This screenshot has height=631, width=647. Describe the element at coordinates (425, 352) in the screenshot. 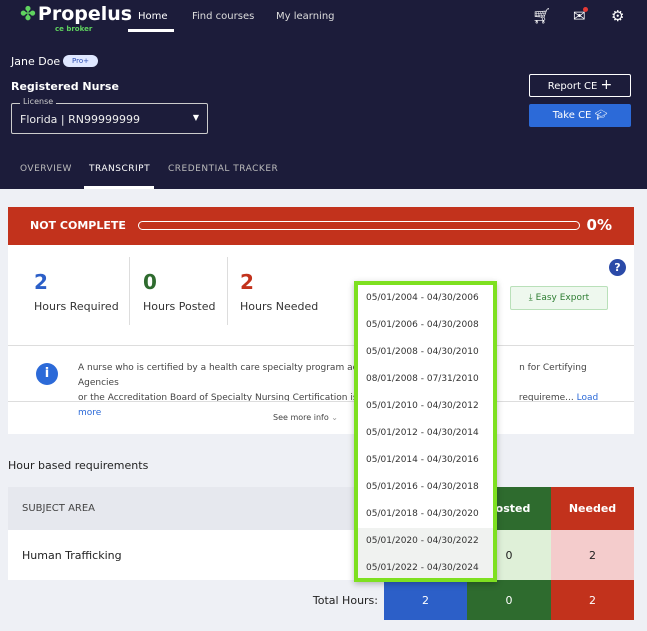

I see `dropdown-option: 05/01/2008 - 04/30/2010` at that location.